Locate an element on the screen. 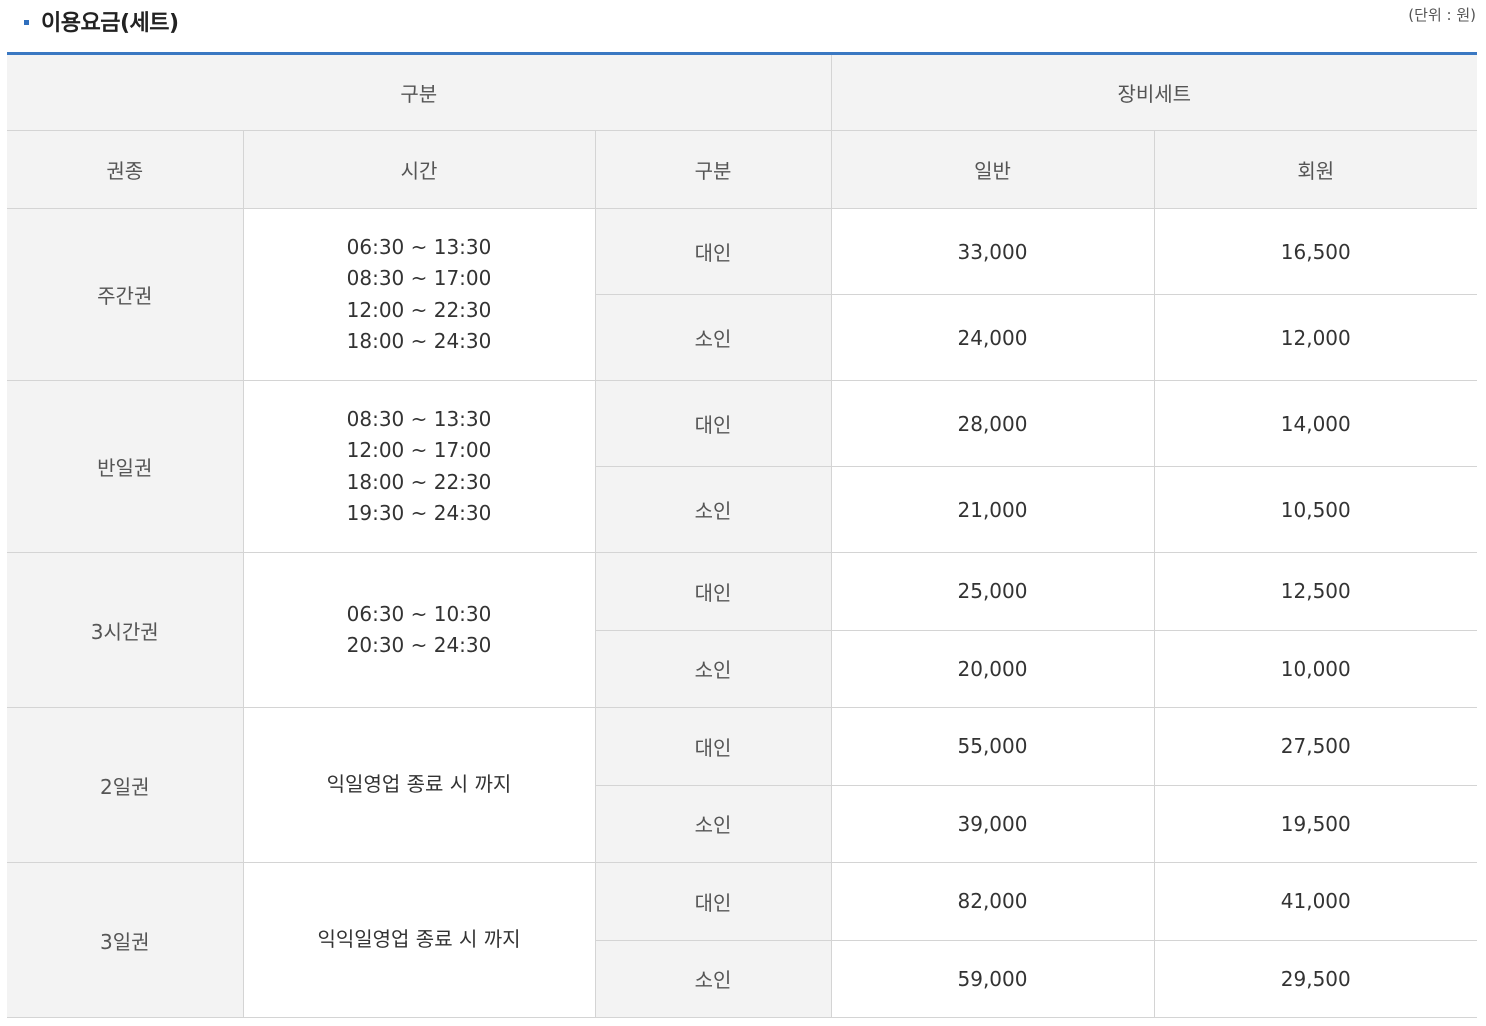 The width and height of the screenshot is (1486, 1026). header-row-columns: 권종 시간 구분 일반 회원 is located at coordinates (742, 169).